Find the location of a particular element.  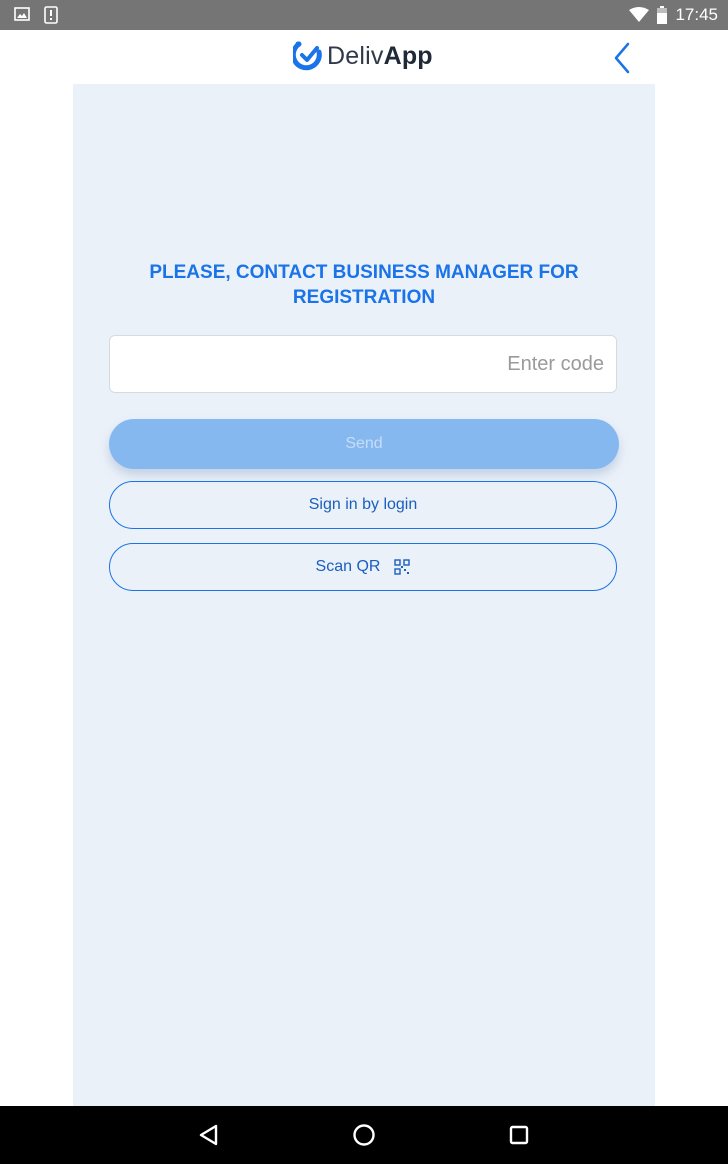

send-button: Send is located at coordinates (364, 444).